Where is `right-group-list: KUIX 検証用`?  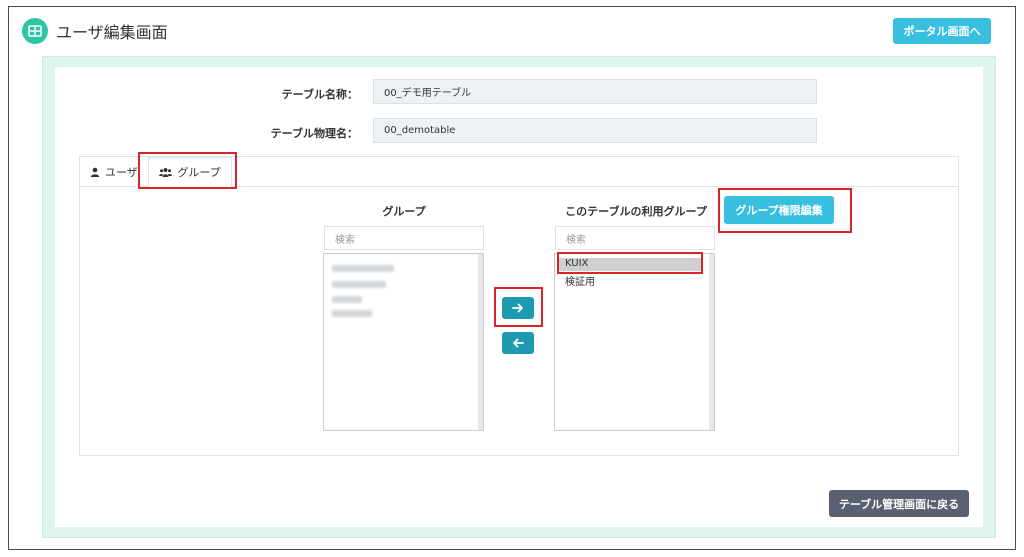
right-group-list: KUIX 検証用 is located at coordinates (634, 342).